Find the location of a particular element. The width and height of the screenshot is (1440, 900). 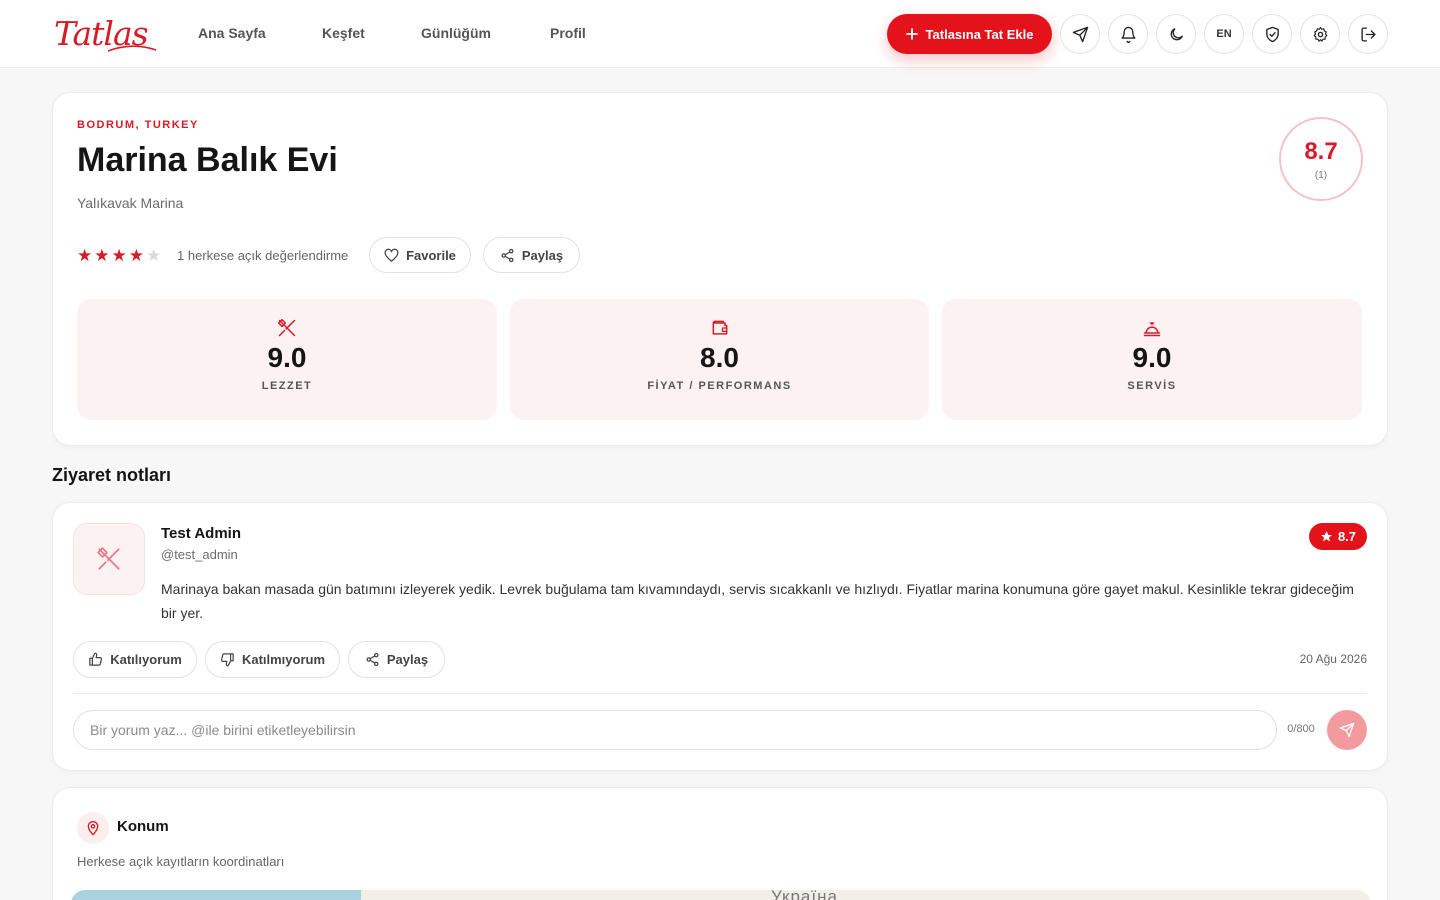

plus-icon is located at coordinates (911, 34).